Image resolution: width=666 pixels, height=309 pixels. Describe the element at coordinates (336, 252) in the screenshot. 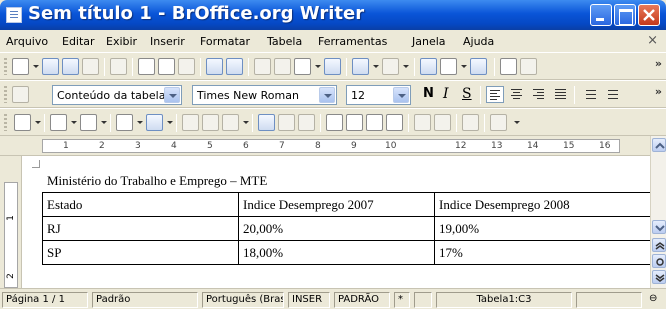

I see `table-cell: 18,00%` at that location.